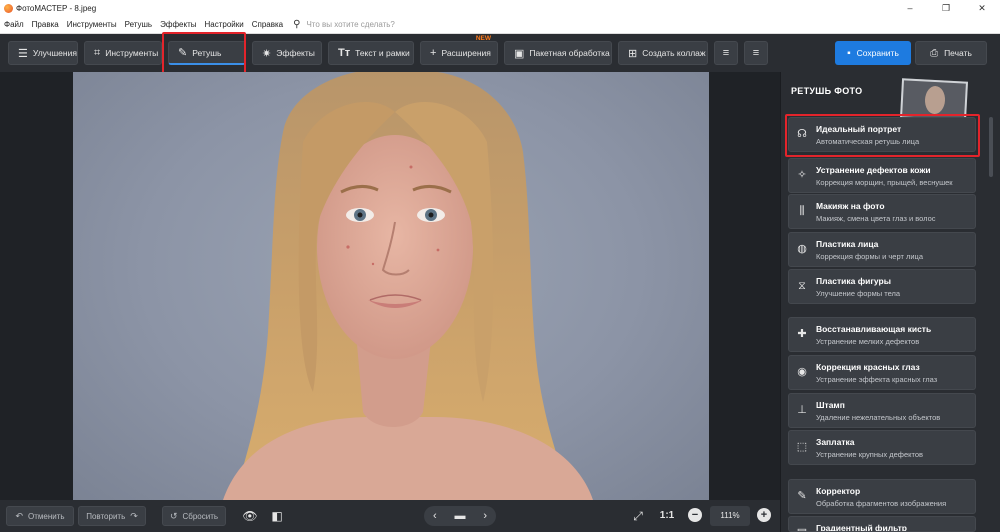 This screenshot has width=1000, height=532. What do you see at coordinates (730, 516) in the screenshot?
I see `zoom-value: 111%` at bounding box center [730, 516].